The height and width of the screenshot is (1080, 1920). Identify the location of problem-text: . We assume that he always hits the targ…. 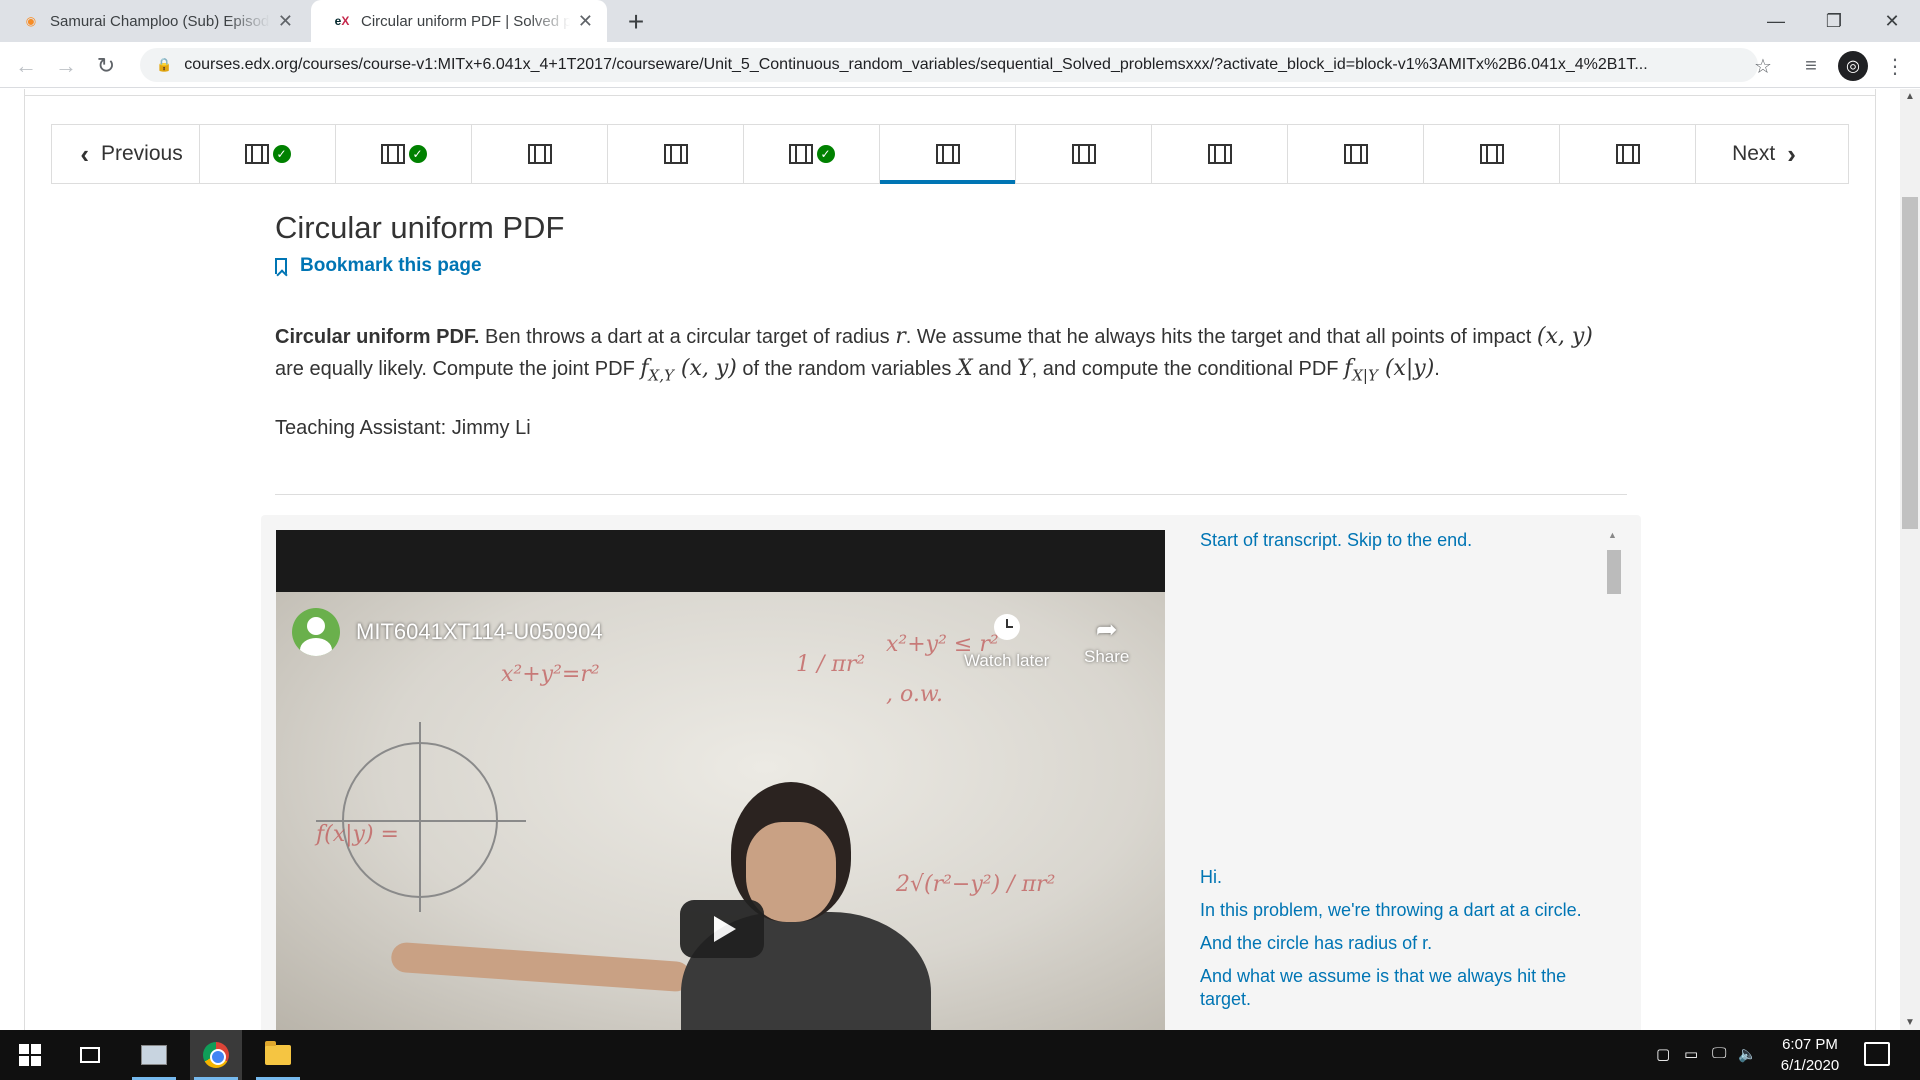
(1221, 337).